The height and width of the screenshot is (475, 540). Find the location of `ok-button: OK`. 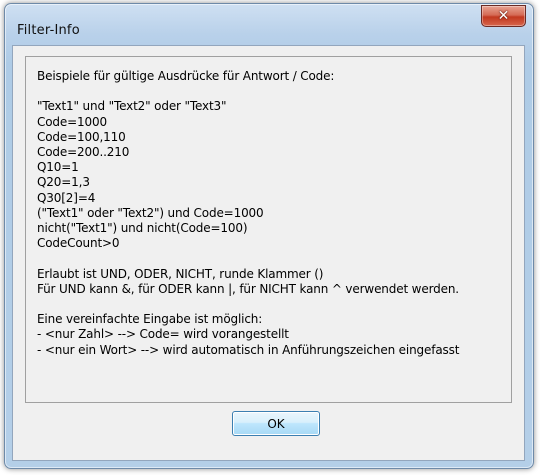

ok-button: OK is located at coordinates (276, 423).